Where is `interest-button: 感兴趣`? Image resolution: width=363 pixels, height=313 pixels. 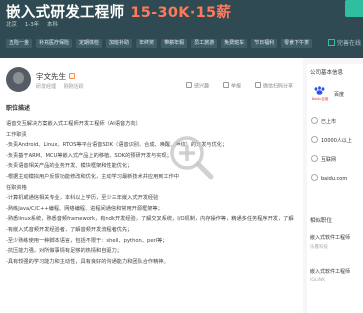
interest-button: 感兴趣 is located at coordinates (197, 86).